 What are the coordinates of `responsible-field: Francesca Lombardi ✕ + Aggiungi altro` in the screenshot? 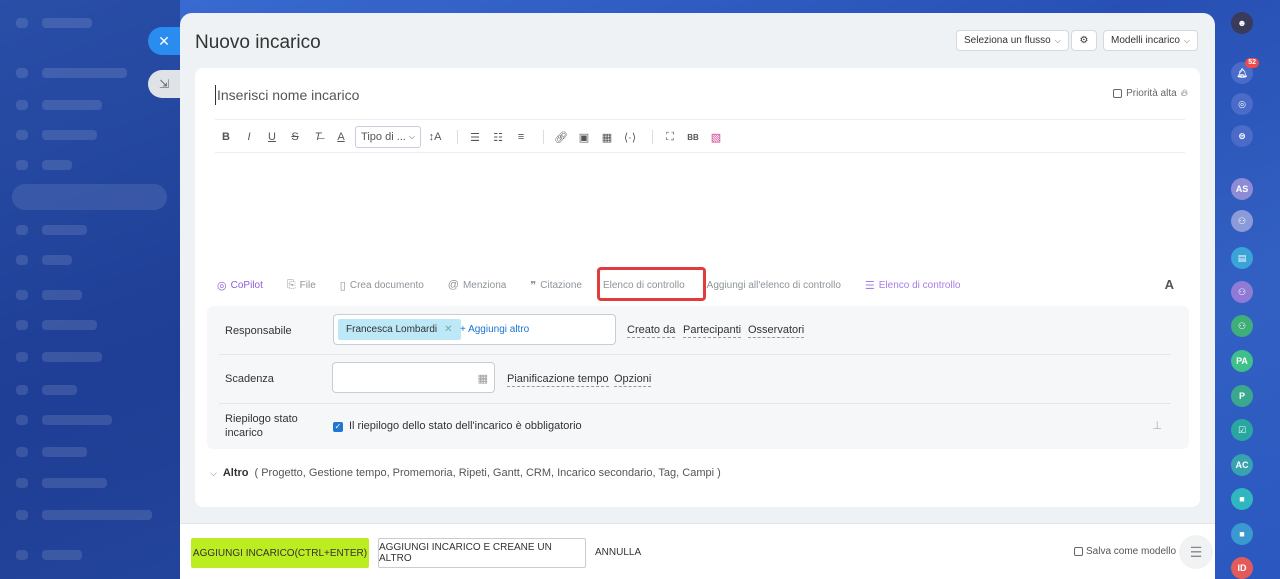 It's located at (474, 329).